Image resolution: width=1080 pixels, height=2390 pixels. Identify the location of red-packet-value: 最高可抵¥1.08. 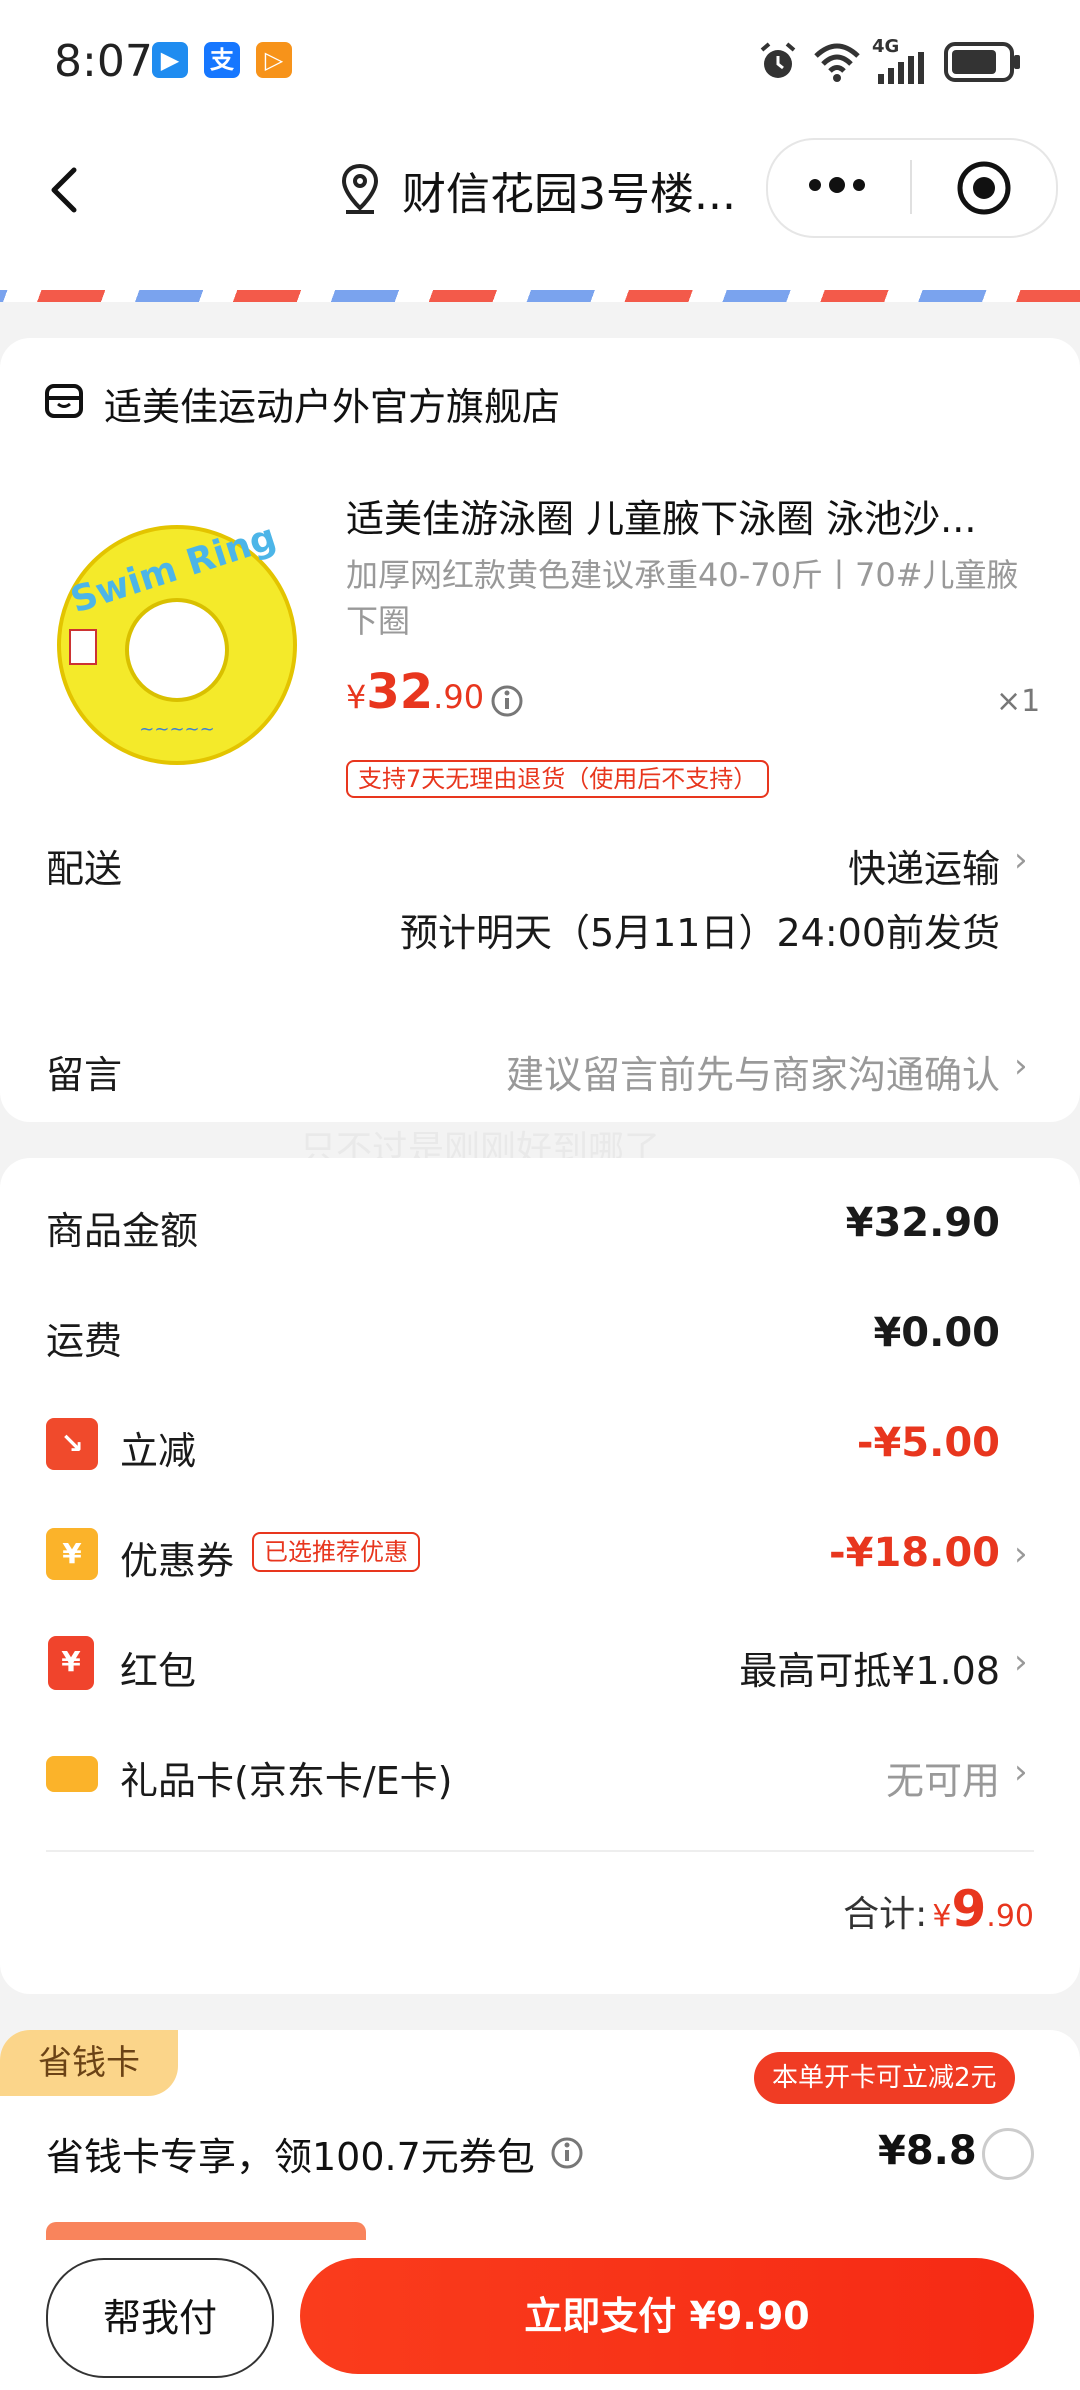
(869, 1667).